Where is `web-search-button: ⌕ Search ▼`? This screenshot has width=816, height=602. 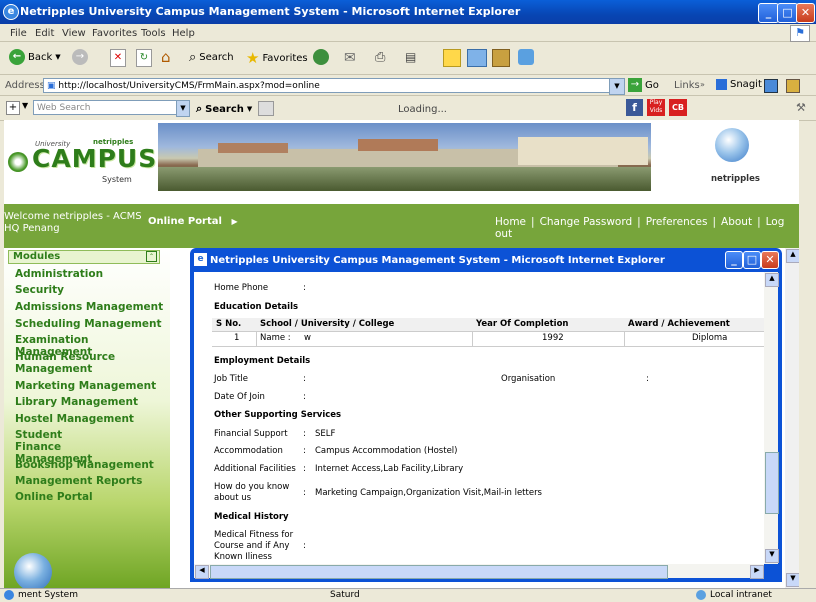 web-search-button: ⌕ Search ▼ is located at coordinates (224, 109).